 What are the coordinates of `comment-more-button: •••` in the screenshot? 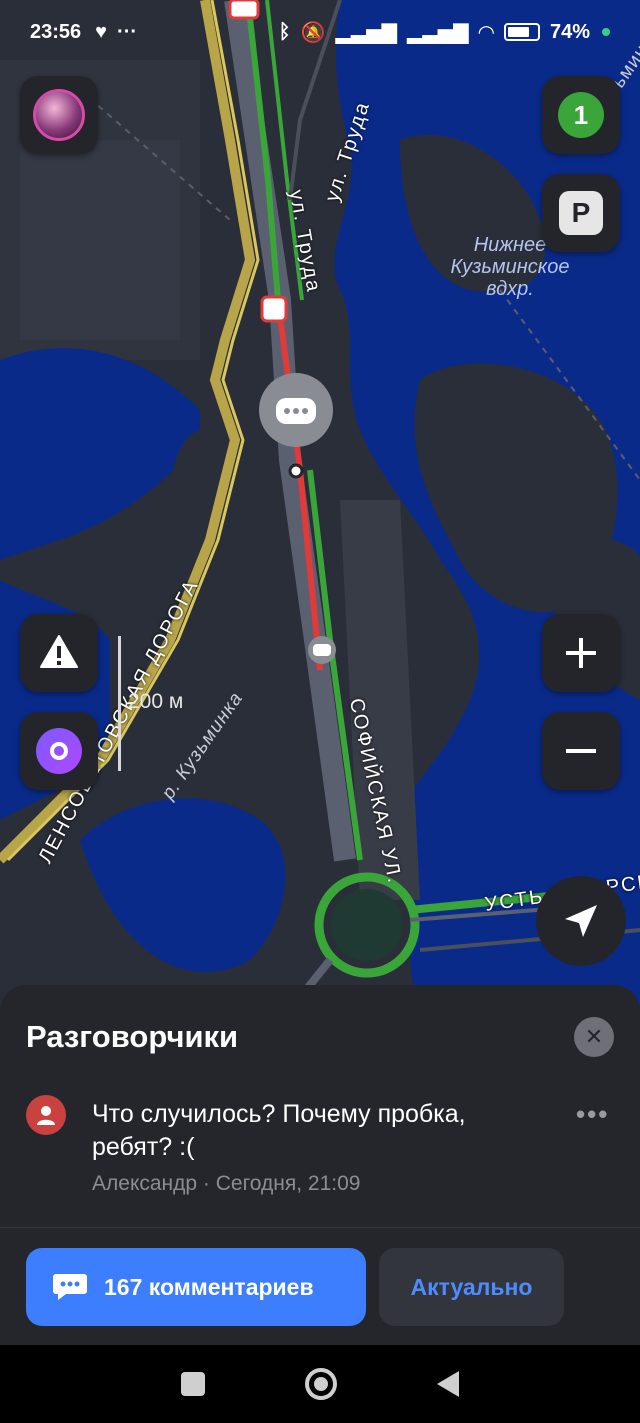 It's located at (592, 1114).